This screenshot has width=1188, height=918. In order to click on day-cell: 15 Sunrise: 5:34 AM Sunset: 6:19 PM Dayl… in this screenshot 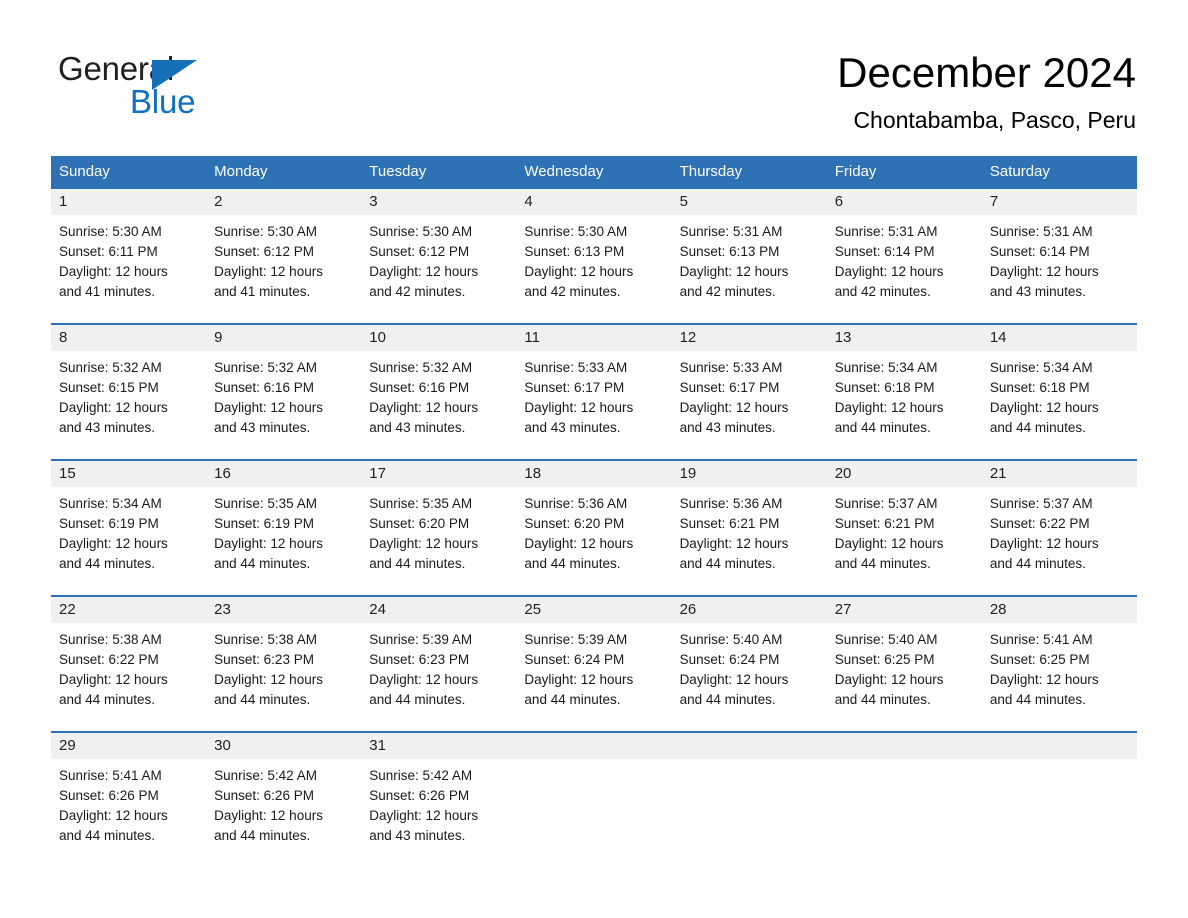, I will do `click(129, 522)`.